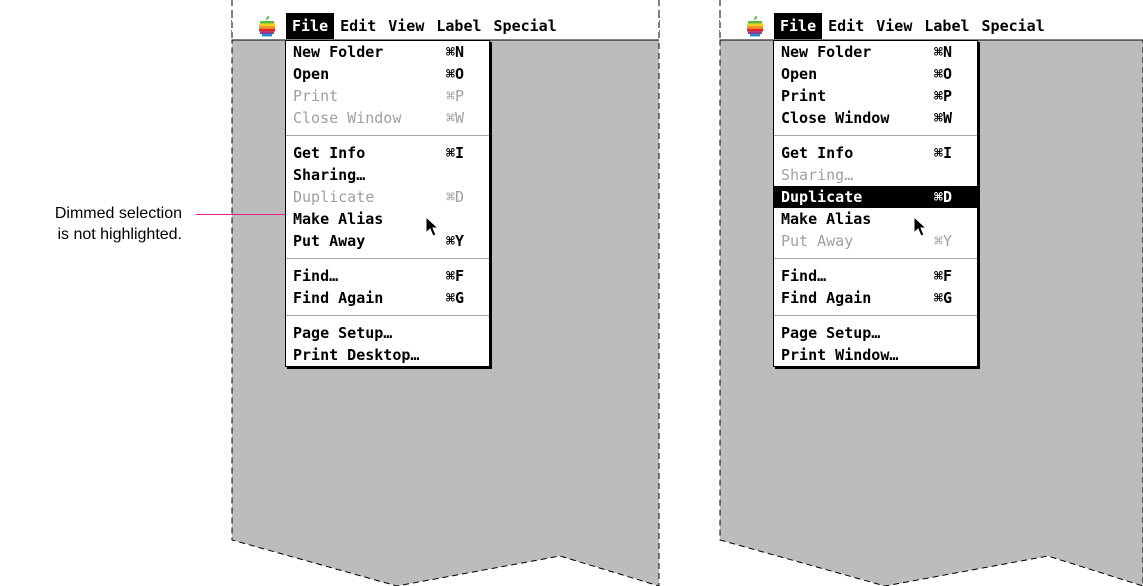 The height and width of the screenshot is (586, 1143). What do you see at coordinates (119, 234) in the screenshot?
I see `callout-line-2: is not highlighted.` at bounding box center [119, 234].